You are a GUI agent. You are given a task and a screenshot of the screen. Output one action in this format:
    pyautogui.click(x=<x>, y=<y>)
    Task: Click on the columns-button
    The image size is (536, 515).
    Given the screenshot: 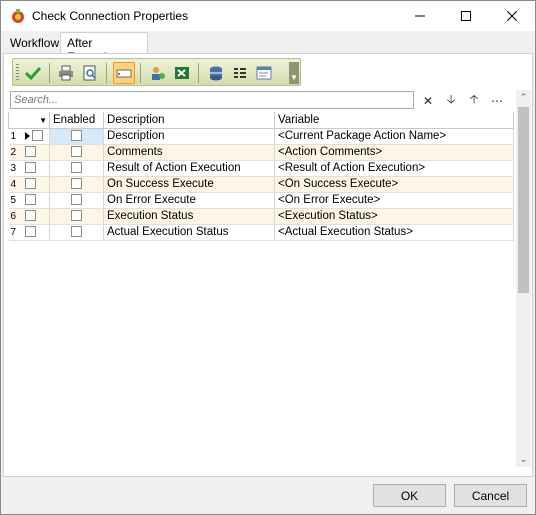 What is the action you would take?
    pyautogui.click(x=240, y=73)
    